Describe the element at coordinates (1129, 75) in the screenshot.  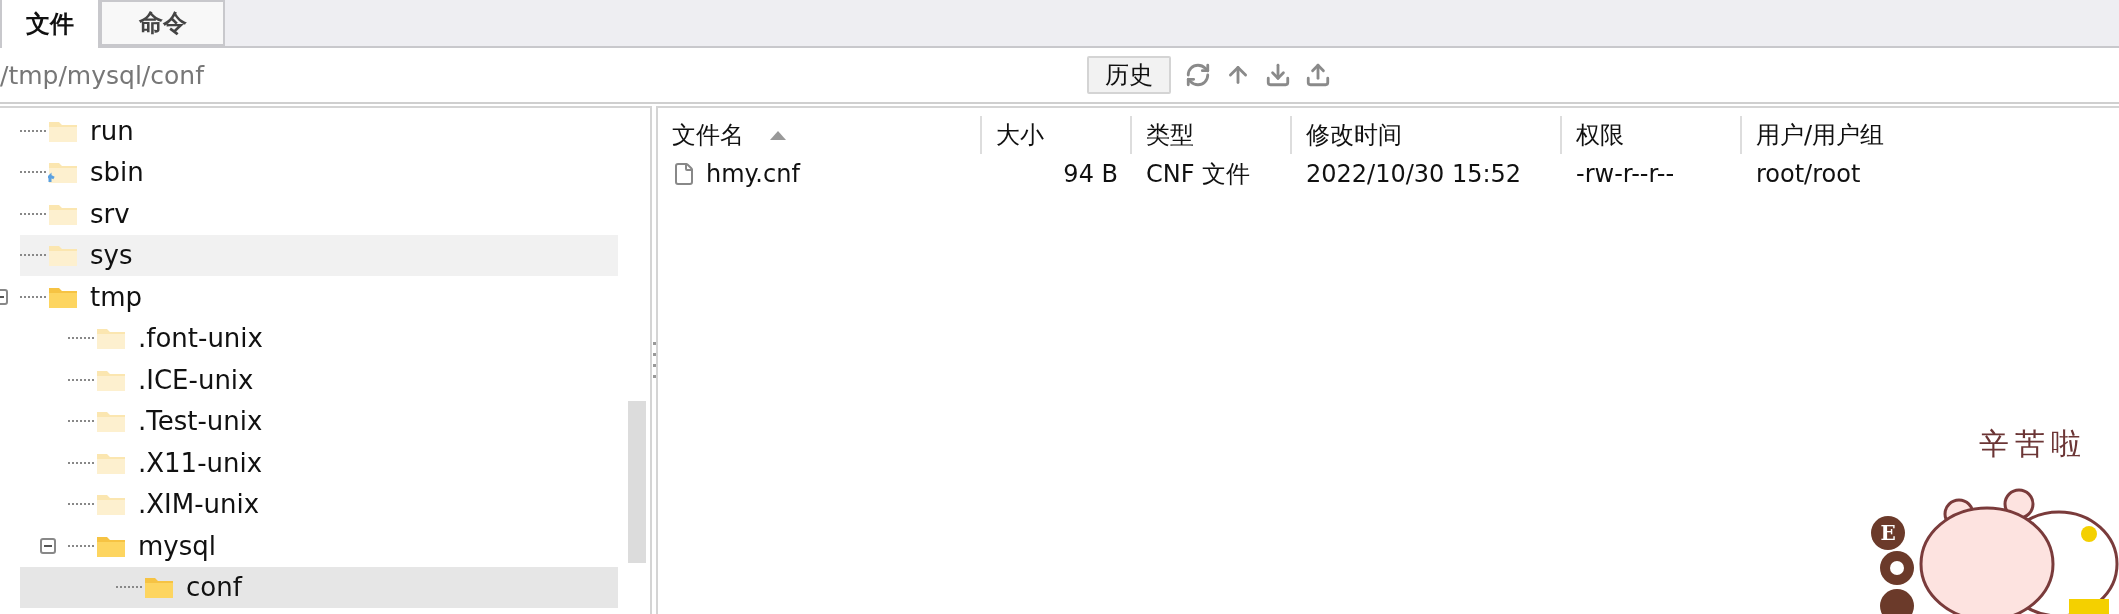
I see `history-button: 历史` at that location.